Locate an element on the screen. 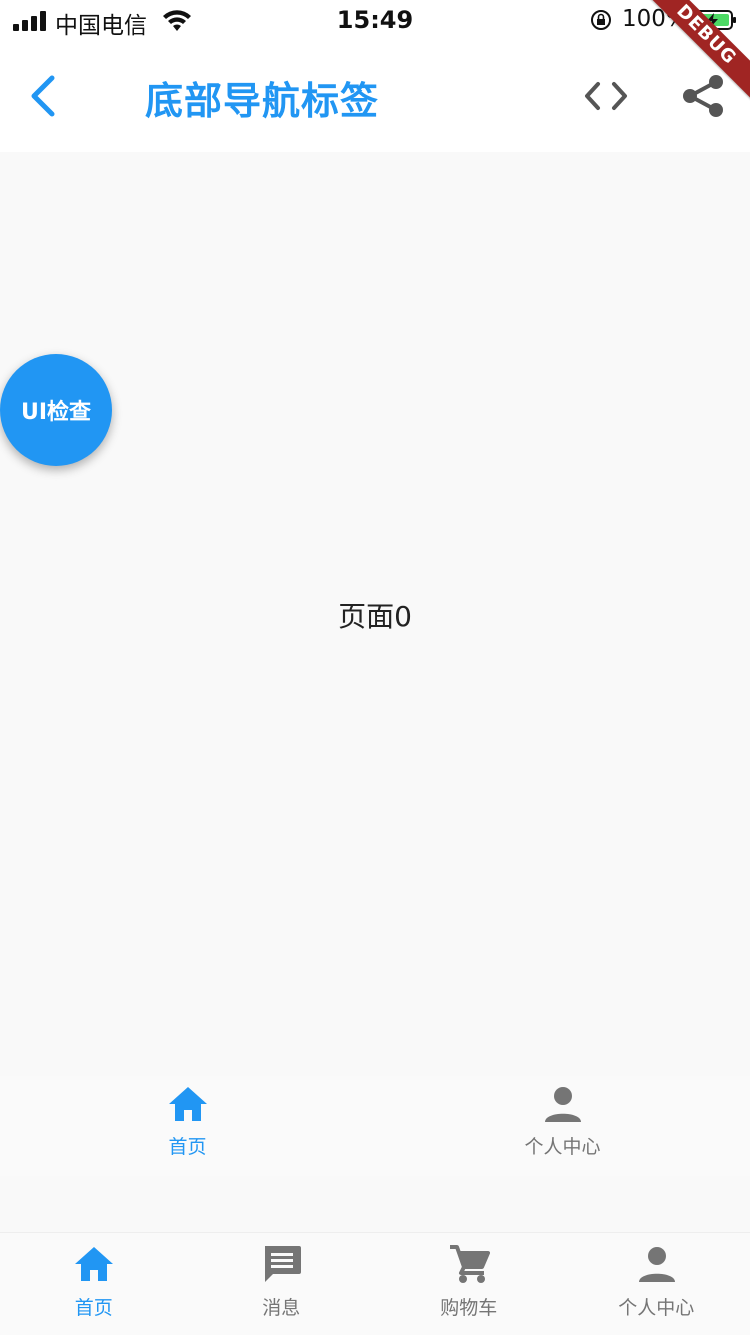 This screenshot has width=750, height=1335. message-icon is located at coordinates (282, 1264).